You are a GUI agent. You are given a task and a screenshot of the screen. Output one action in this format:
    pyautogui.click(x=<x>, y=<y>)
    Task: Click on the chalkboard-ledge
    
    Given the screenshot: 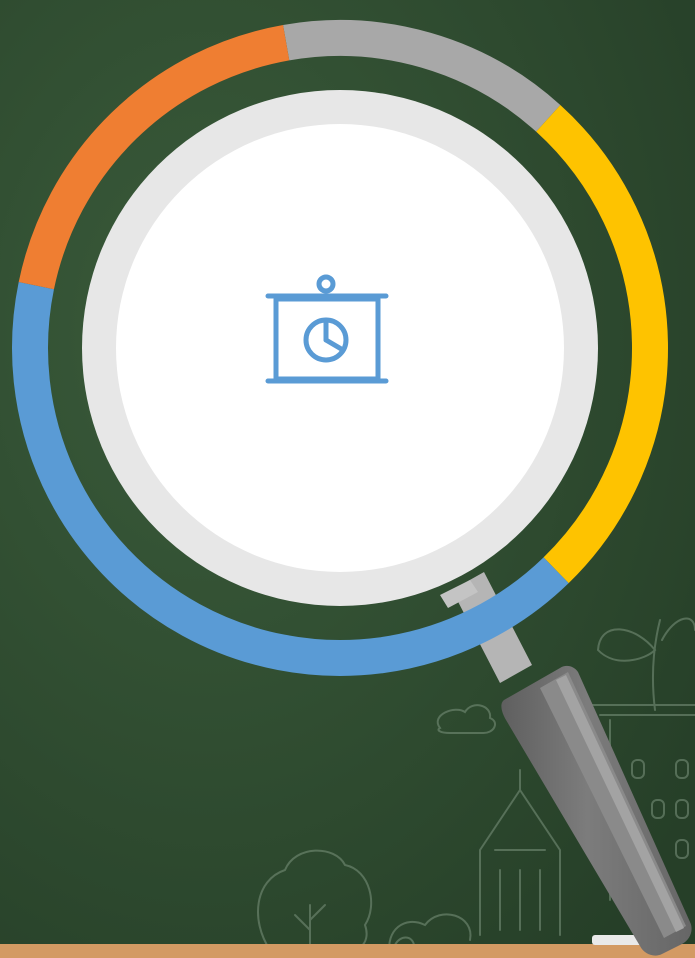 What is the action you would take?
    pyautogui.click(x=347, y=951)
    